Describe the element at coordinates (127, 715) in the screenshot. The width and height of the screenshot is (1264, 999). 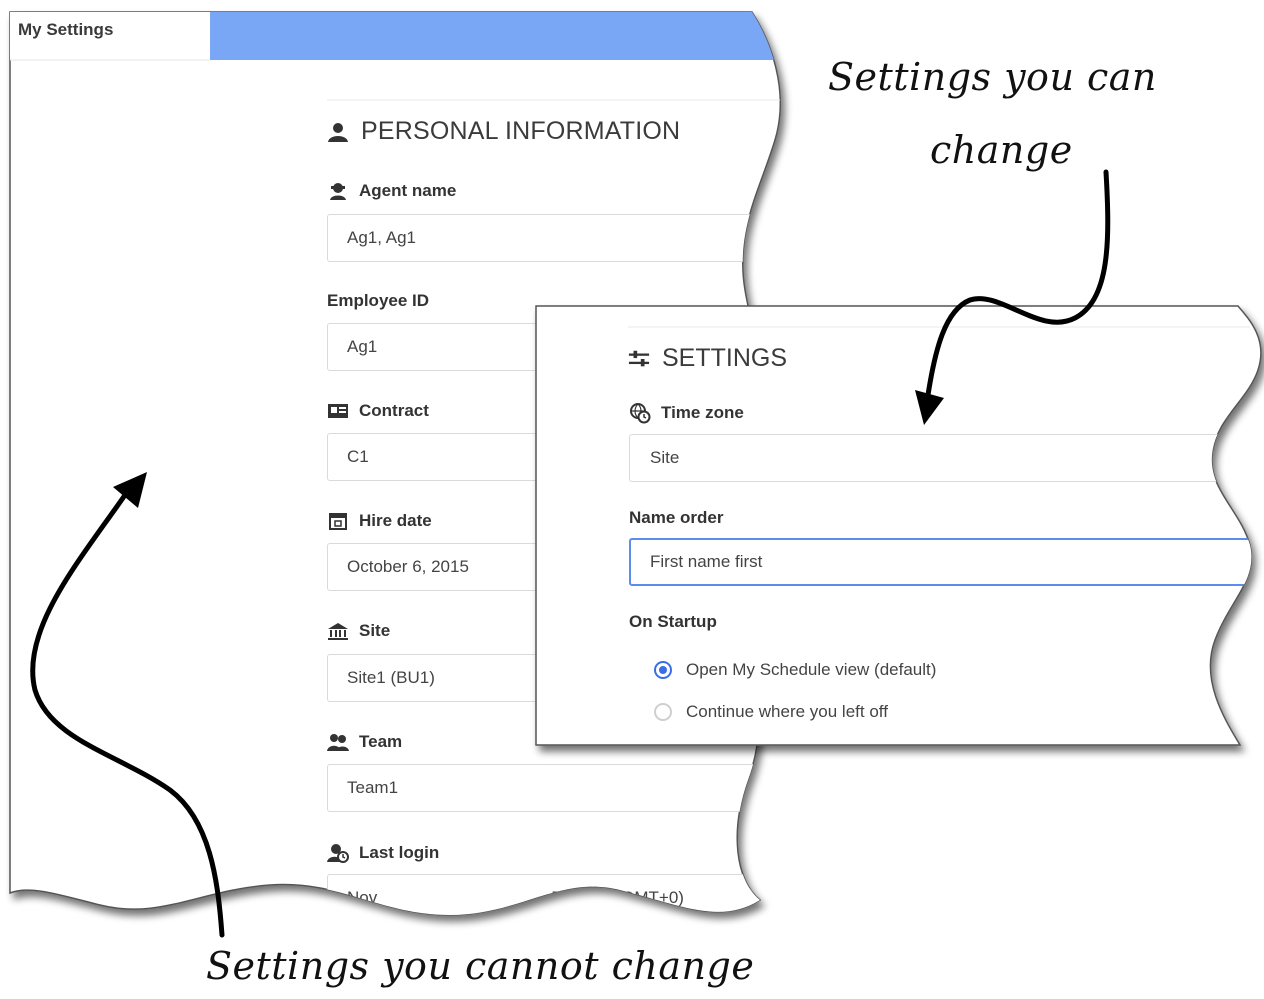
I see `arrow-cannot-change` at that location.